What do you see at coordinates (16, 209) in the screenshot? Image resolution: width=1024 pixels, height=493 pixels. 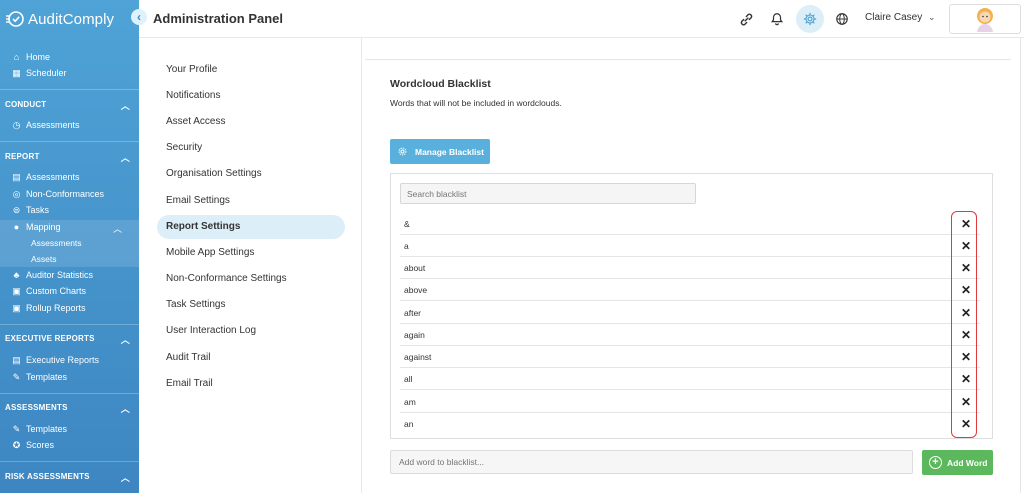 I see `tasks-icon: ⊜` at bounding box center [16, 209].